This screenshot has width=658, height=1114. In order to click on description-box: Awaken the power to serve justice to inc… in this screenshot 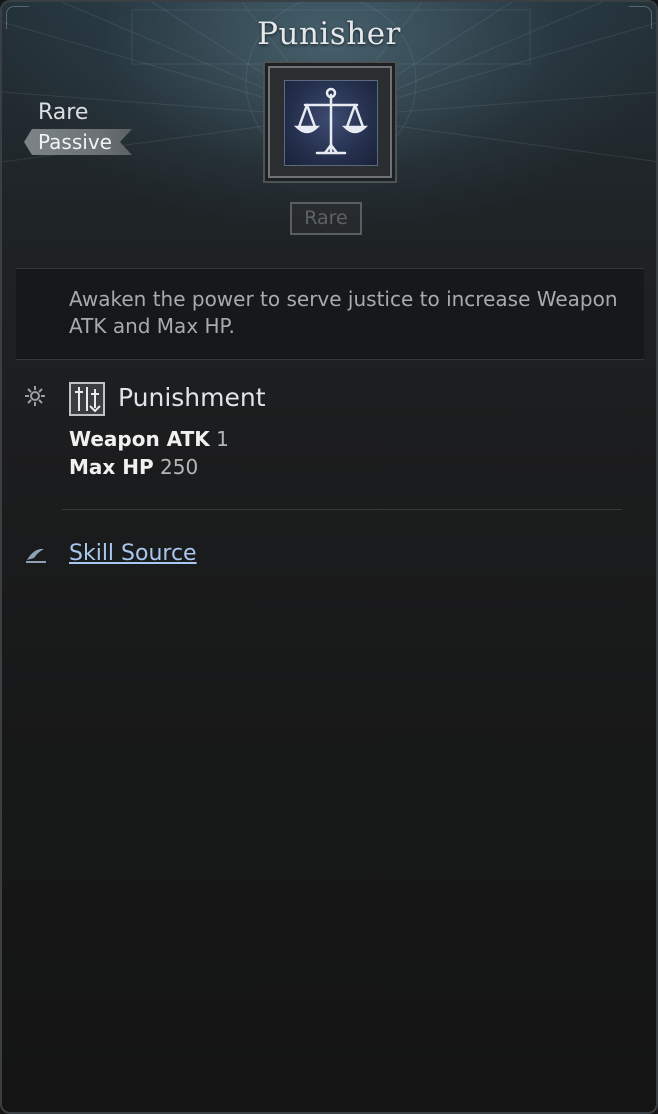, I will do `click(330, 314)`.